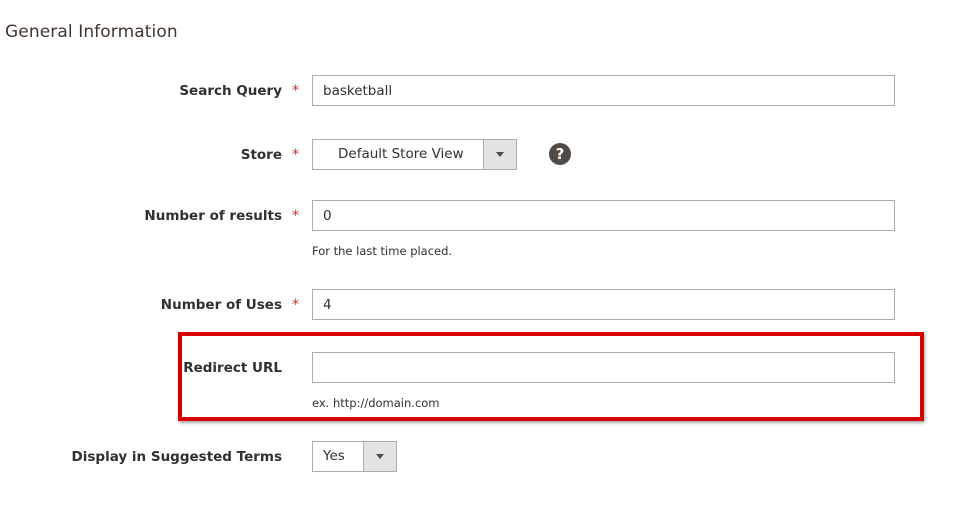 The height and width of the screenshot is (512, 965). Describe the element at coordinates (221, 305) in the screenshot. I see `number-of-uses-label: Number of Uses` at that location.